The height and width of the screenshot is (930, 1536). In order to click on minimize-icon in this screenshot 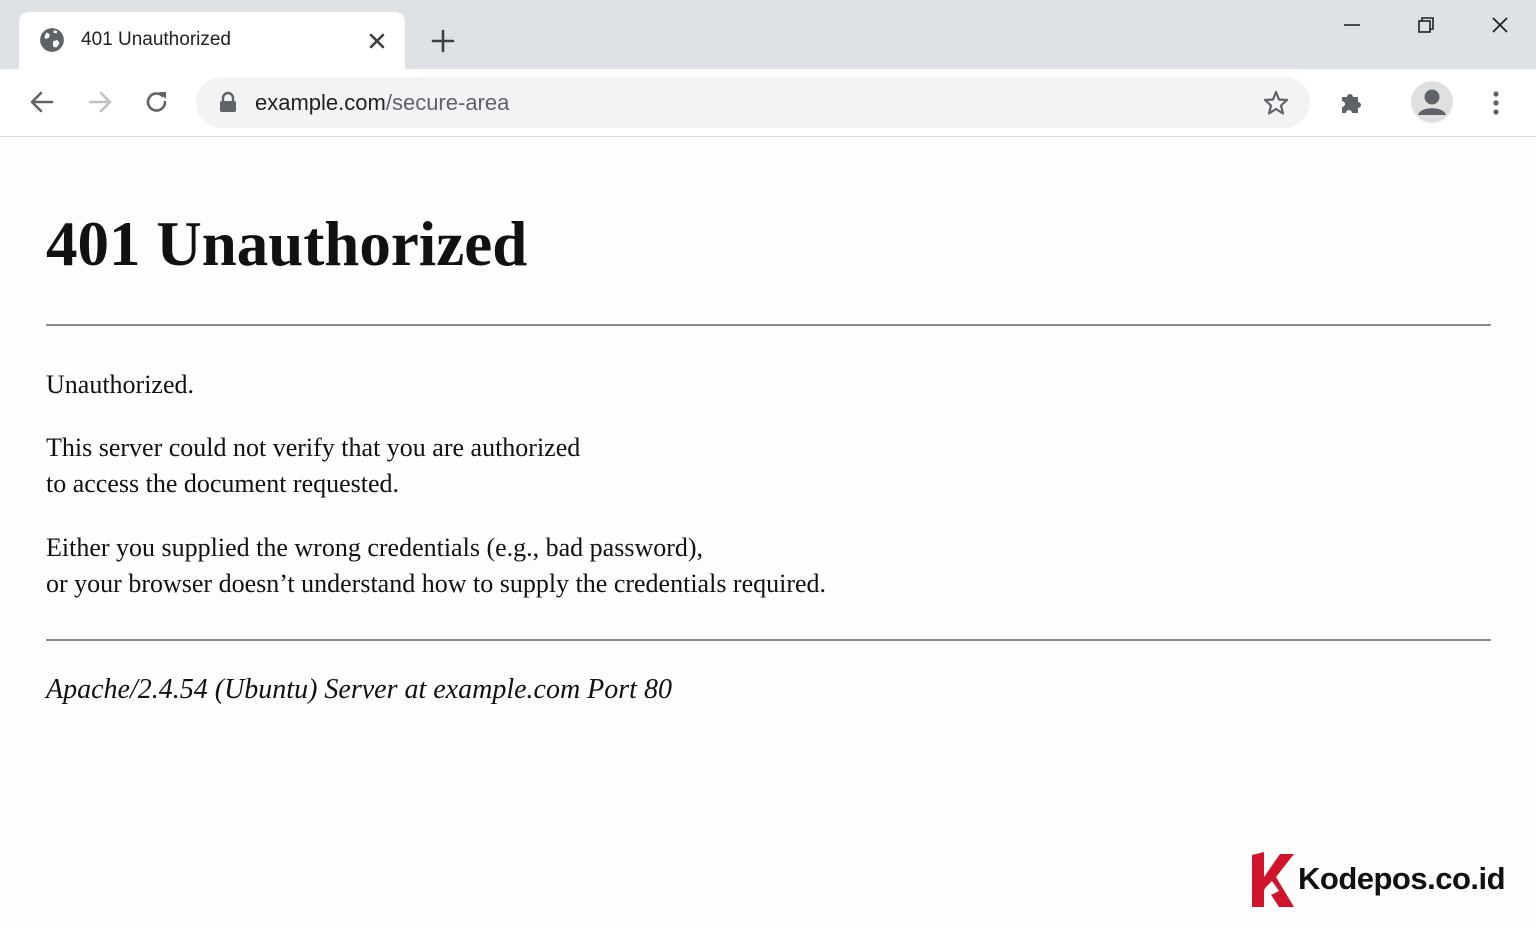, I will do `click(1352, 25)`.